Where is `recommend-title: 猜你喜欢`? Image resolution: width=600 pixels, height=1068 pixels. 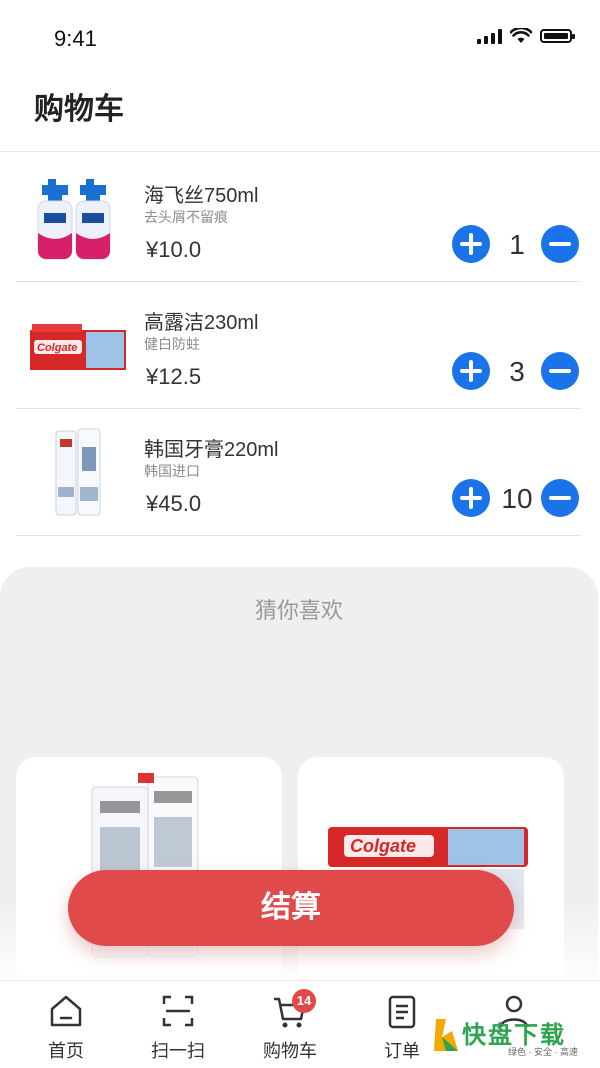
recommend-title: 猜你喜欢 is located at coordinates (298, 610).